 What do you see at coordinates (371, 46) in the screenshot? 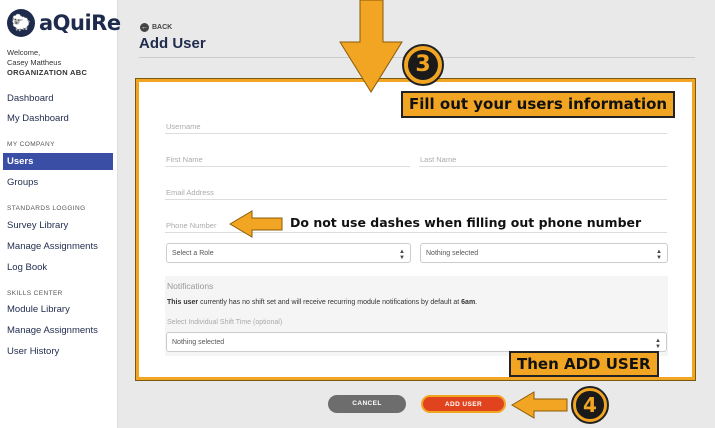
I see `down-arrow-icon` at bounding box center [371, 46].